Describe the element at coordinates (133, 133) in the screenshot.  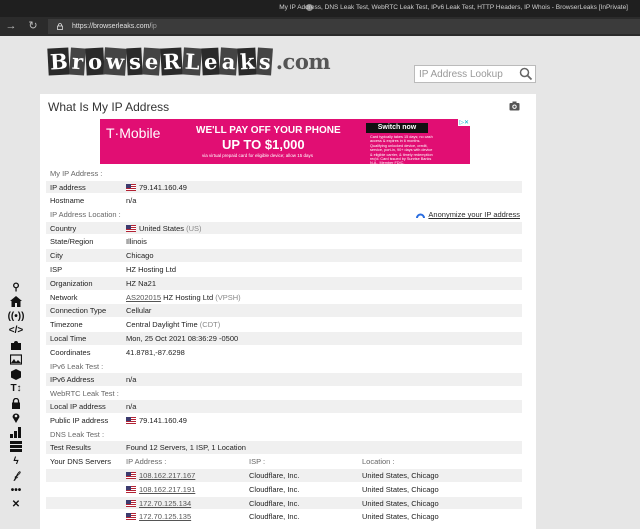
I see `ad-brand: T·Mobile` at that location.